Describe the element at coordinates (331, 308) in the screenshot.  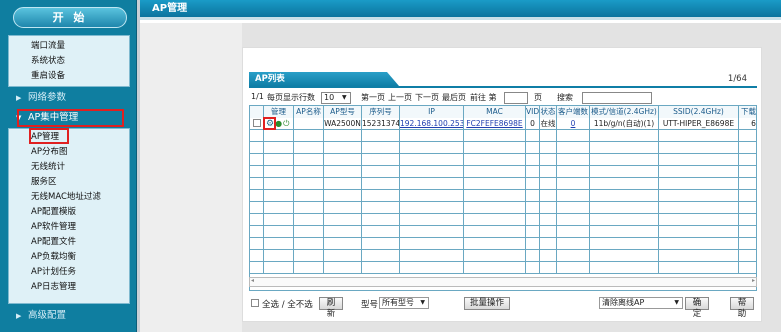
I see `refresh-button: 刷新` at that location.